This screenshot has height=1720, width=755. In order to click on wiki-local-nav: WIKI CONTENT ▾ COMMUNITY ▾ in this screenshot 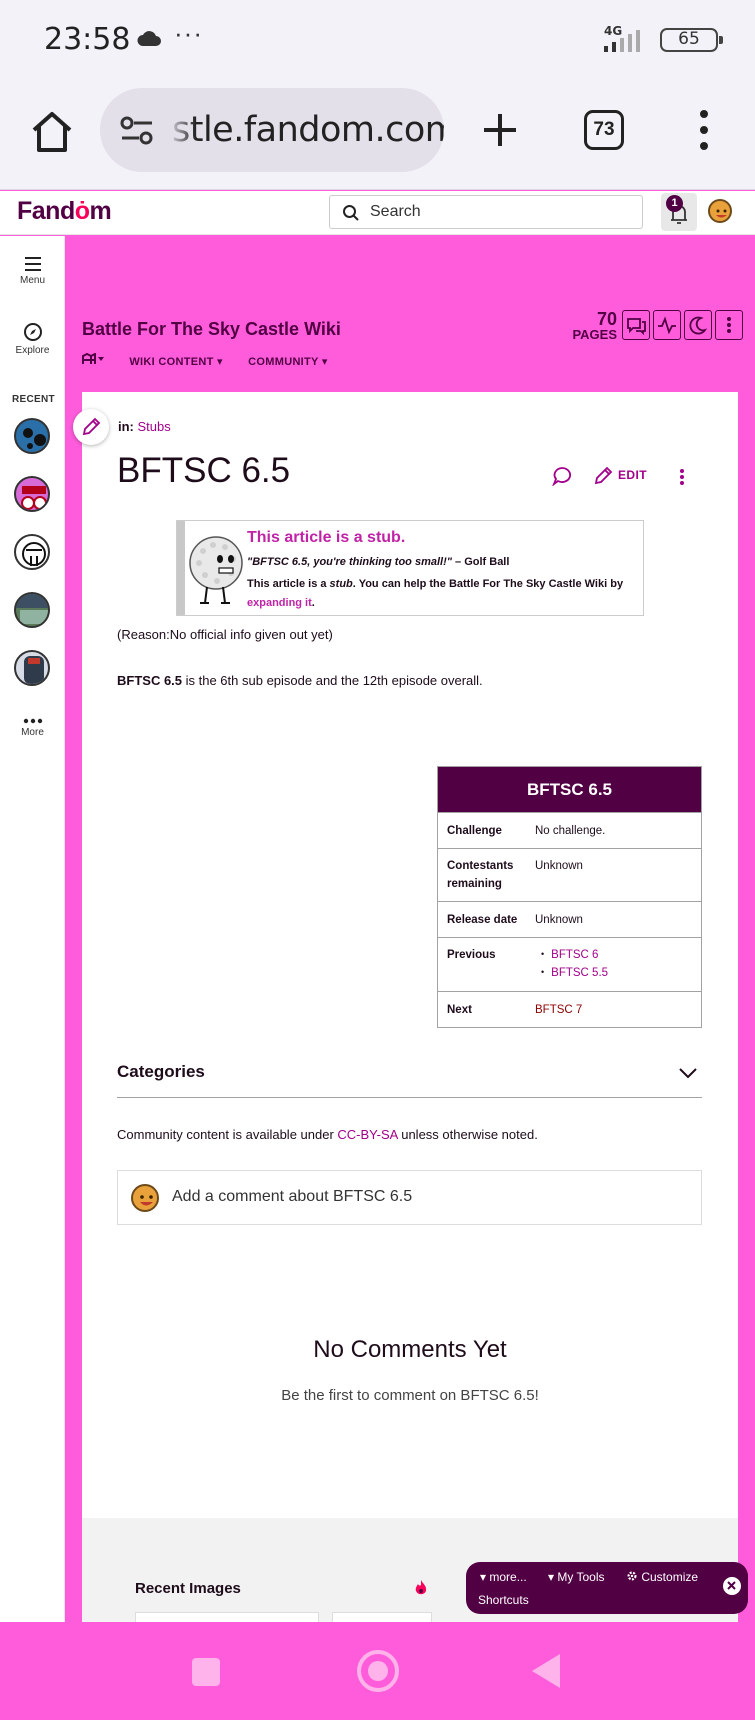, I will do `click(216, 360)`.